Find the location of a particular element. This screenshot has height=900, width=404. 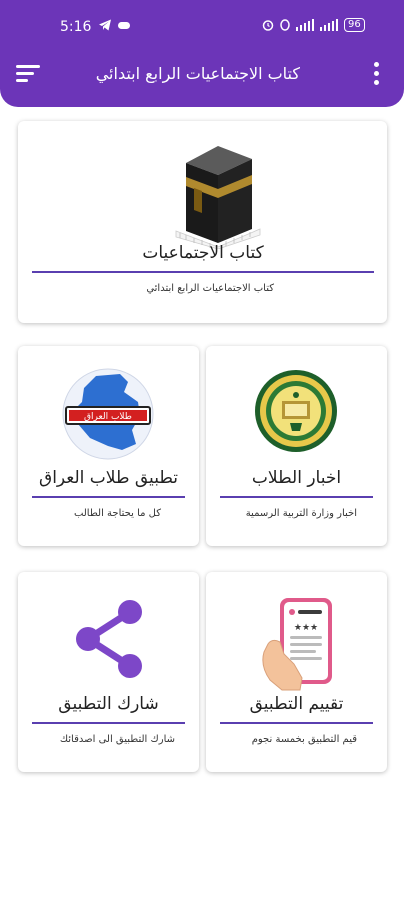

share-card: شارك التطبيق شارك التطبيق الى اصدقائك is located at coordinates (108, 672).